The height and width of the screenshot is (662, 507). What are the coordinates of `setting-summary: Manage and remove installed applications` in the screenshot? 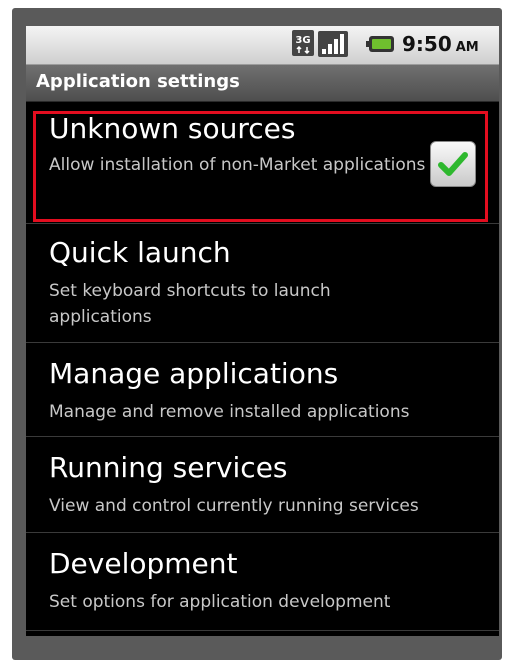 It's located at (229, 412).